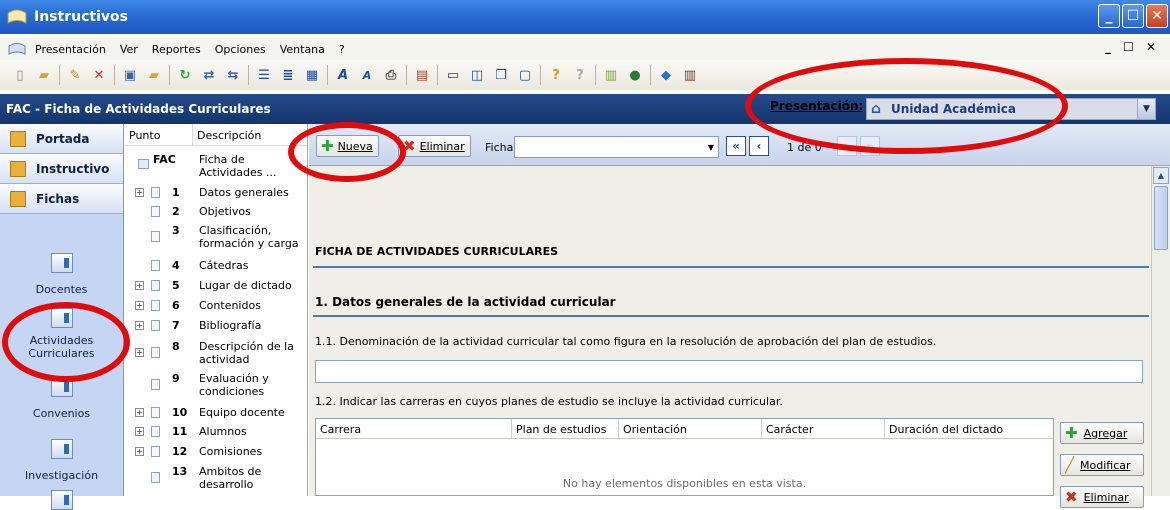 This screenshot has width=1170, height=510. I want to click on nav-fichas: Fichas, so click(61, 199).